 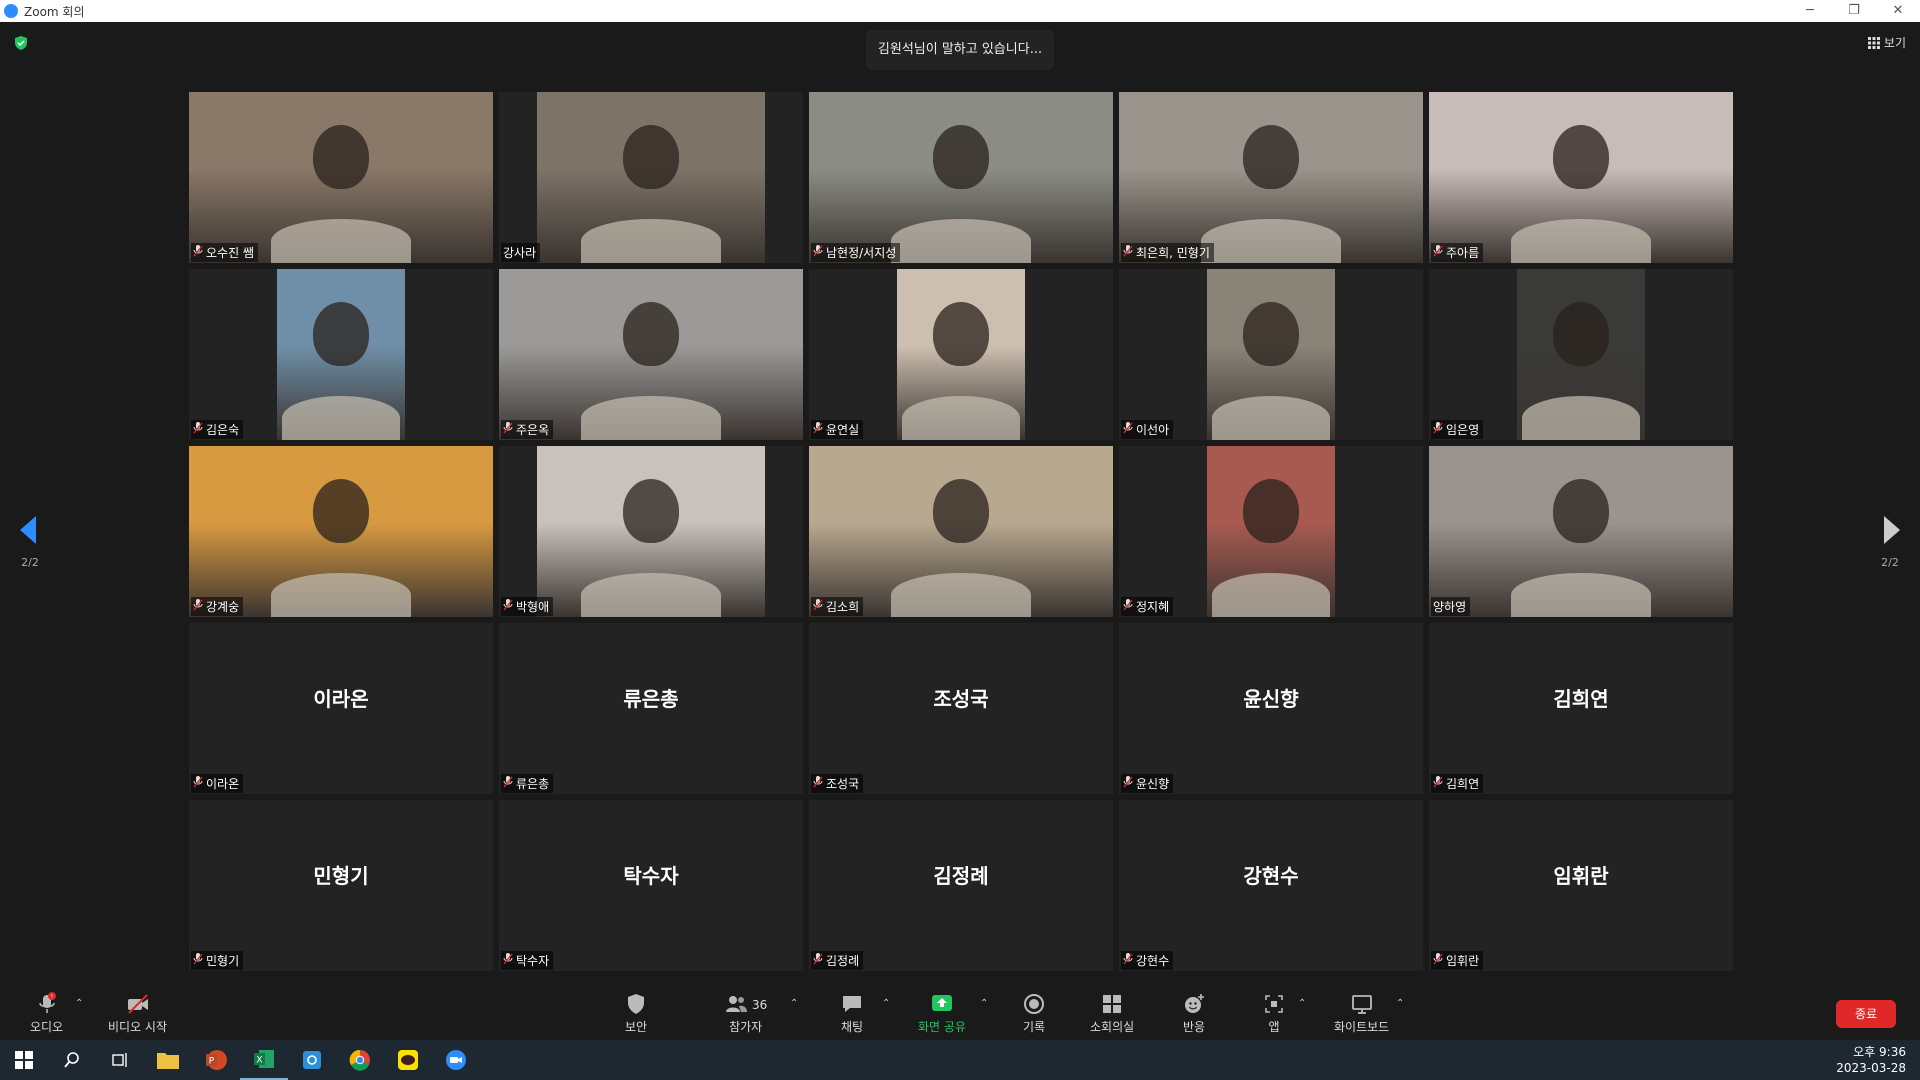 What do you see at coordinates (72, 1060) in the screenshot?
I see `search-icon` at bounding box center [72, 1060].